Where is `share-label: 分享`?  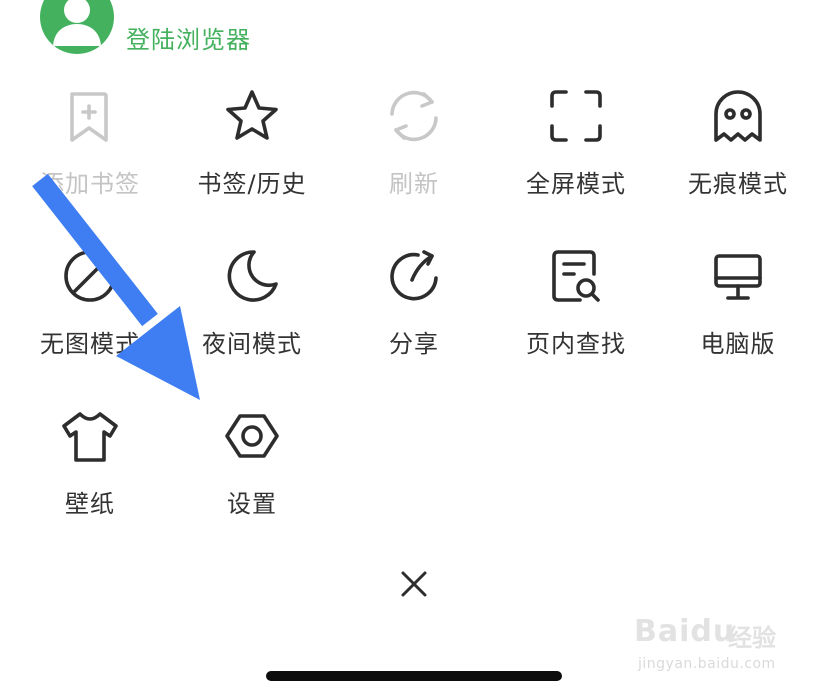
share-label: 分享 is located at coordinates (414, 344).